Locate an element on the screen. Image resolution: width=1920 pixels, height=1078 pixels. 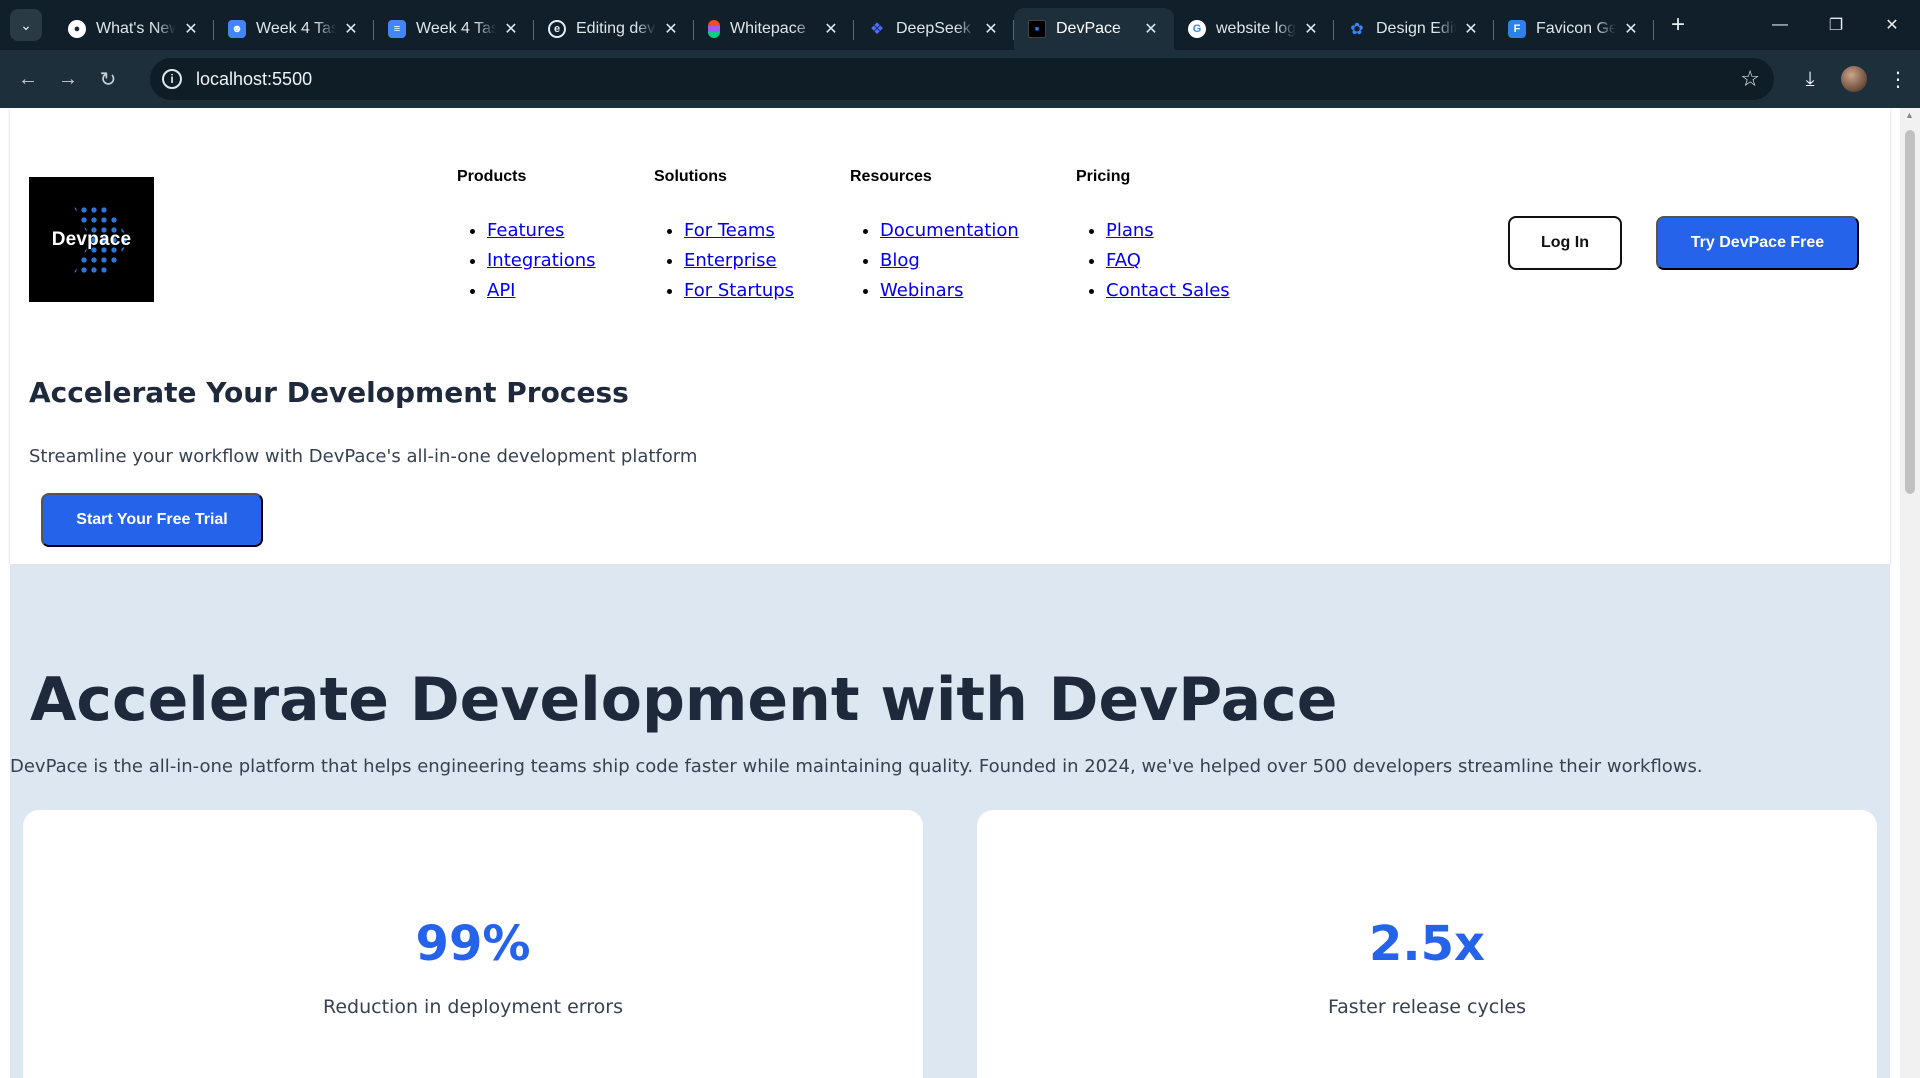
restore-icon: ❐ is located at coordinates (1836, 25).